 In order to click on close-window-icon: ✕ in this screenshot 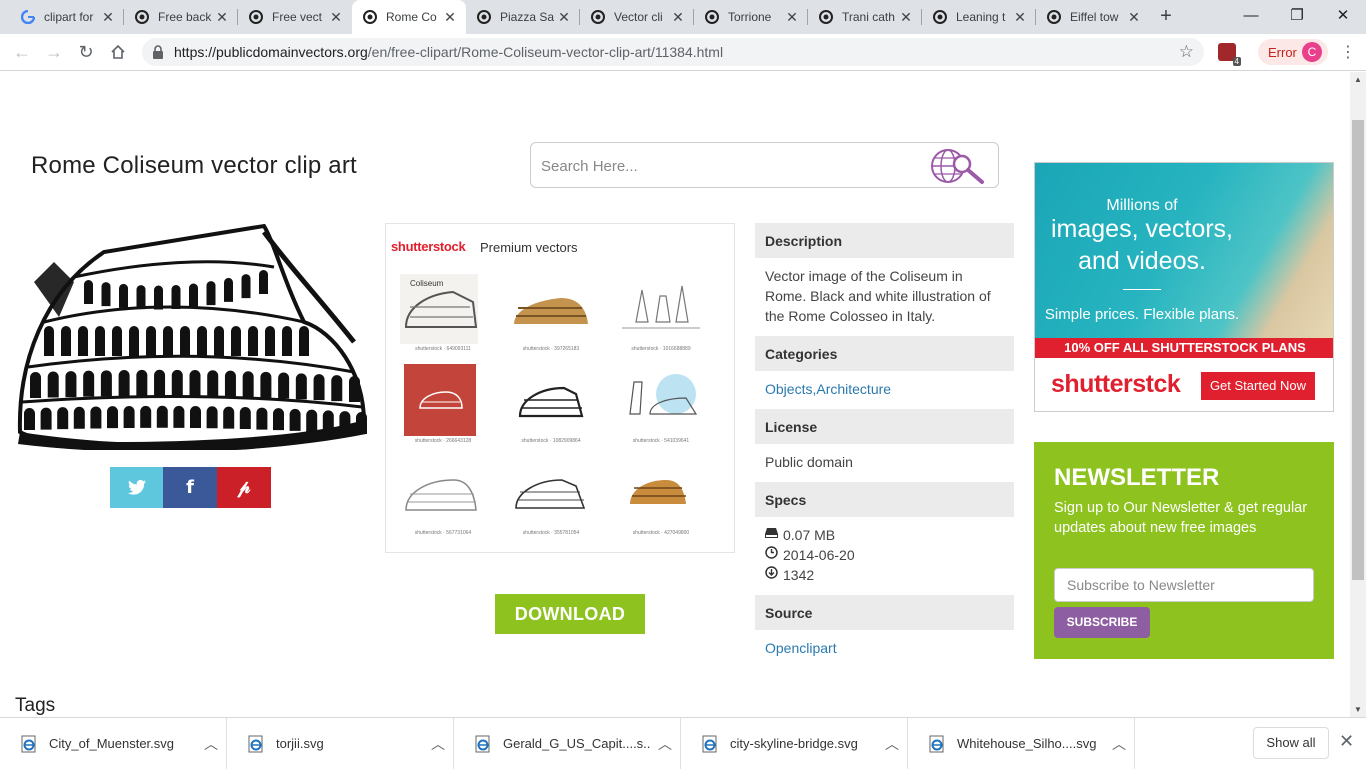, I will do `click(1343, 16)`.